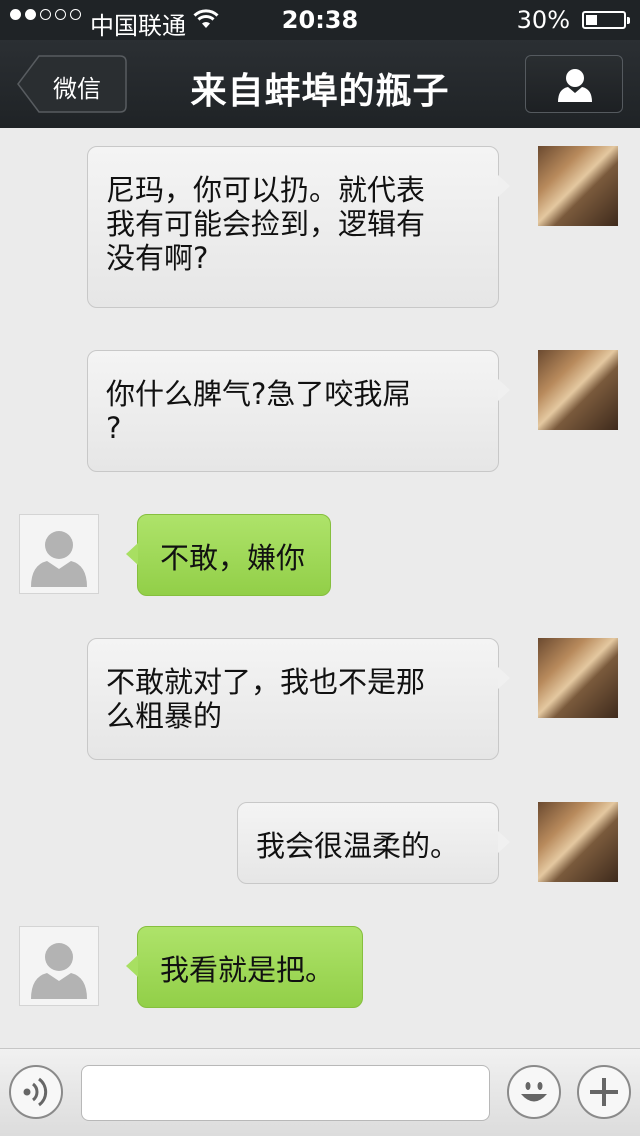 This screenshot has width=640, height=1136. I want to click on plus-icon, so click(604, 1092).